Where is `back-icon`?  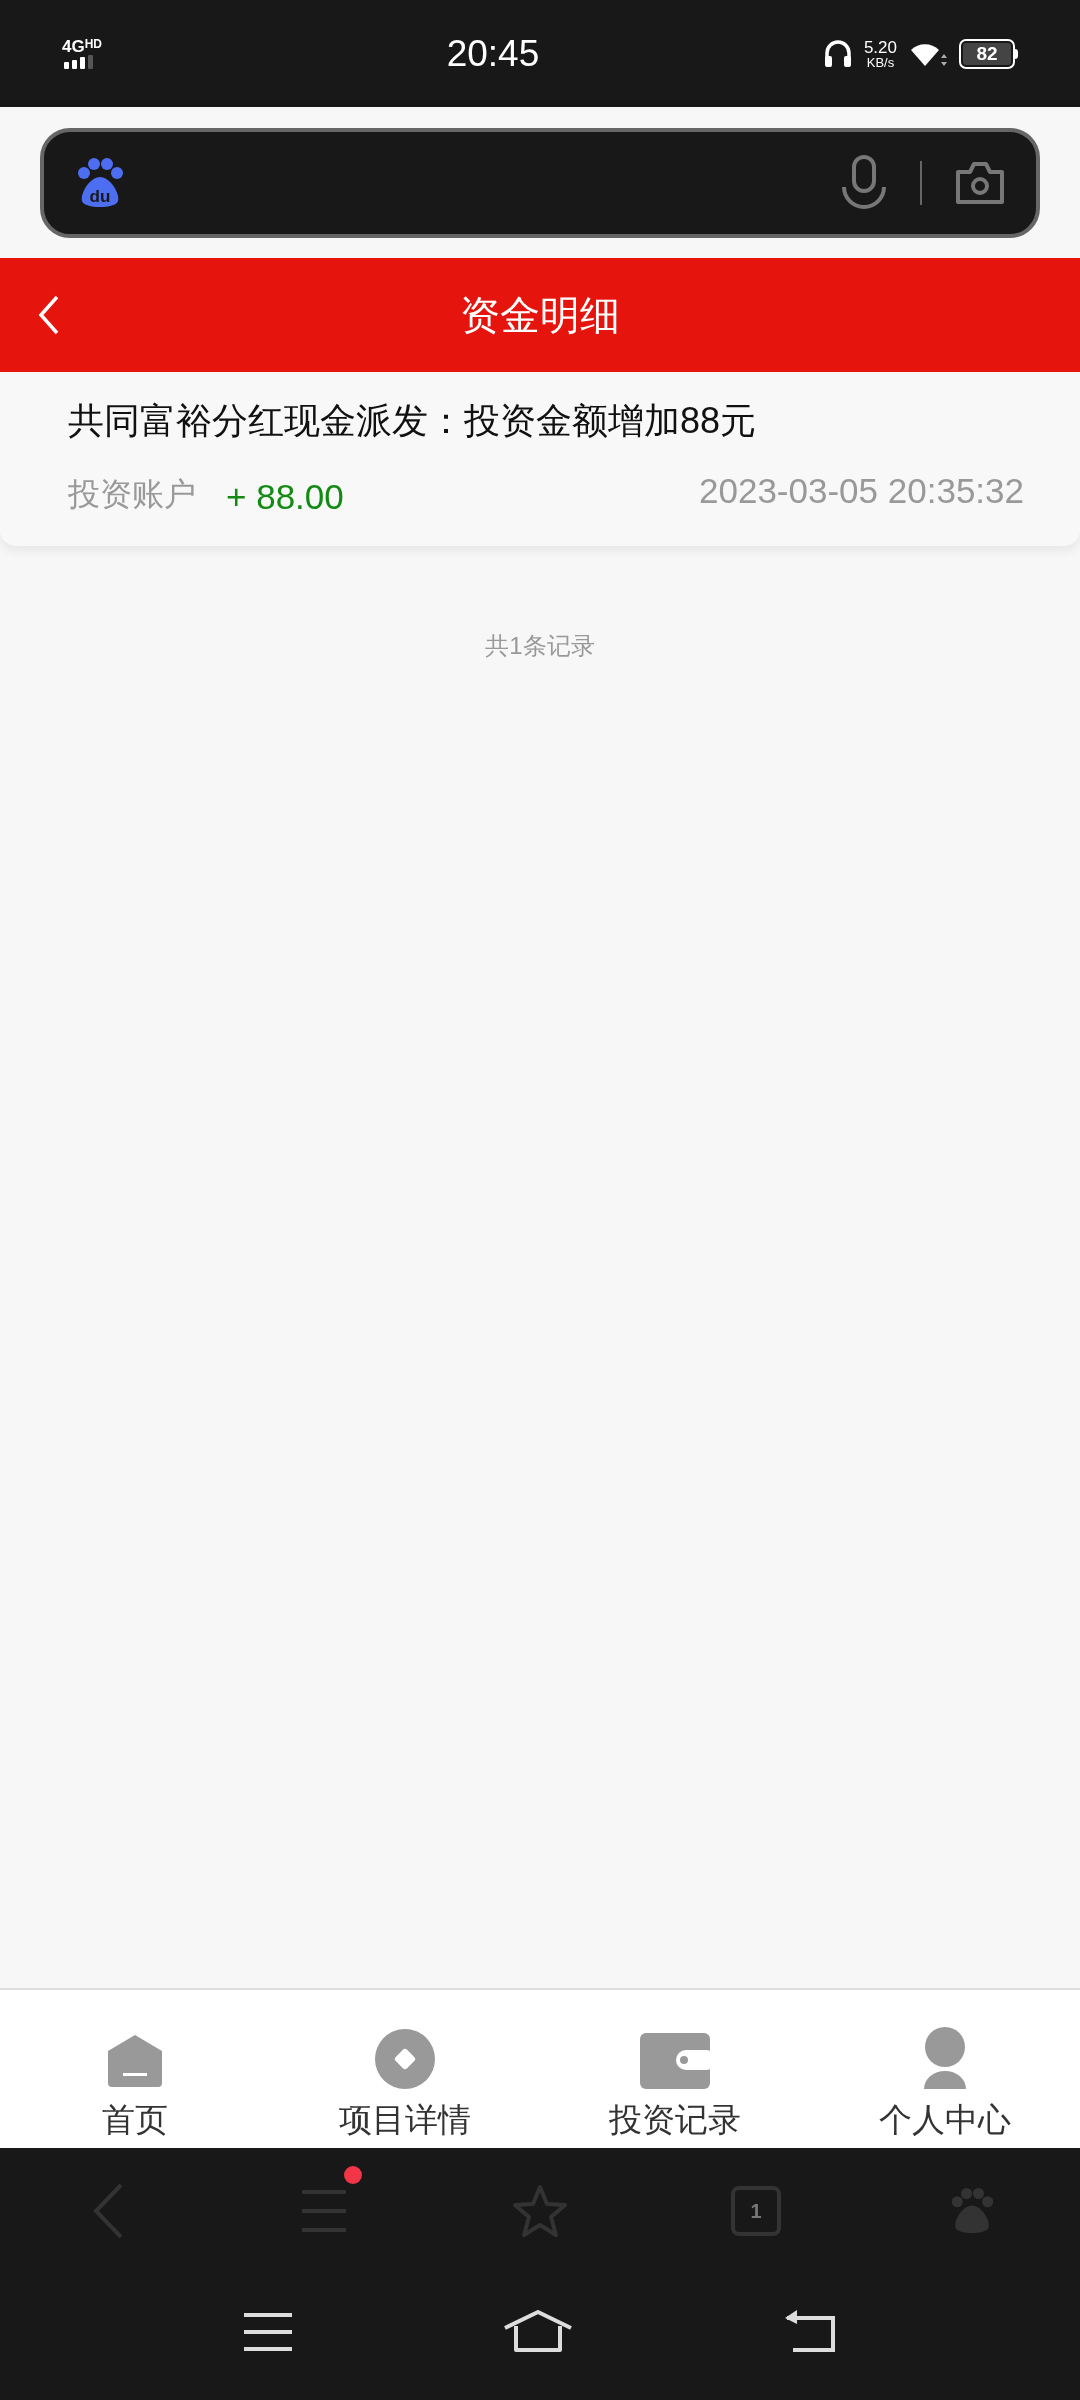
back-icon is located at coordinates (49, 315).